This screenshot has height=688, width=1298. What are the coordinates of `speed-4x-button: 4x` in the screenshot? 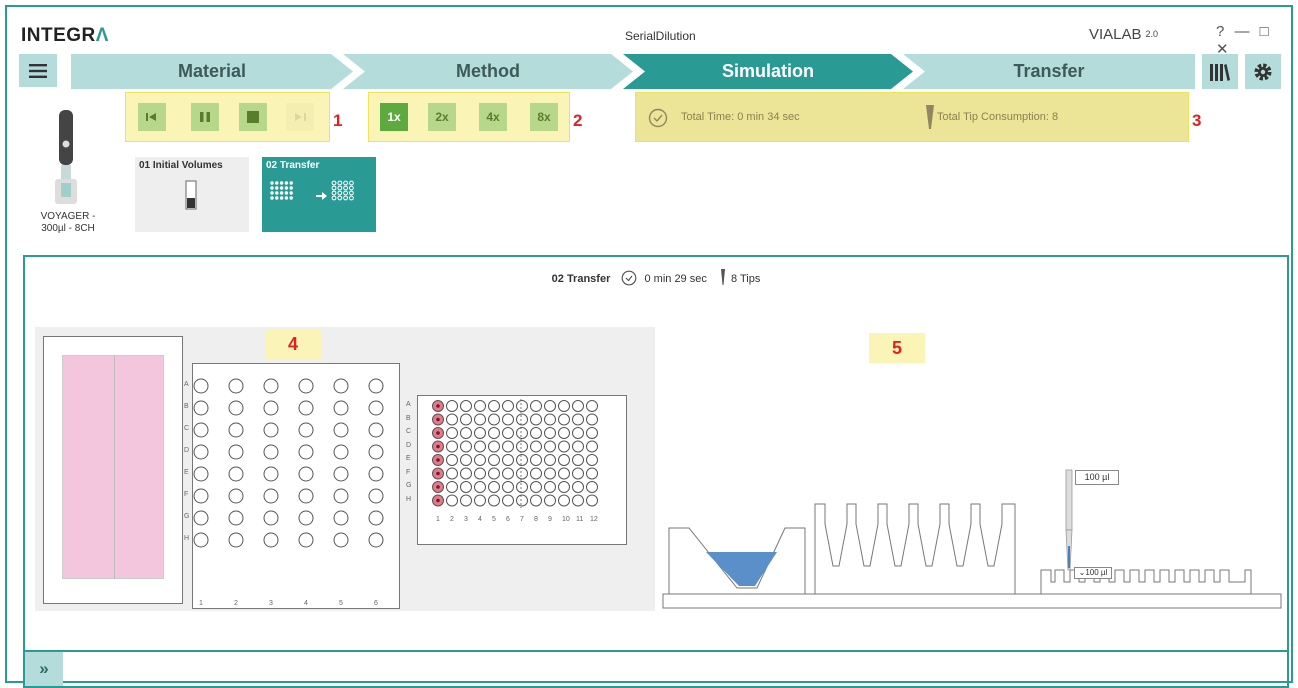 It's located at (493, 117).